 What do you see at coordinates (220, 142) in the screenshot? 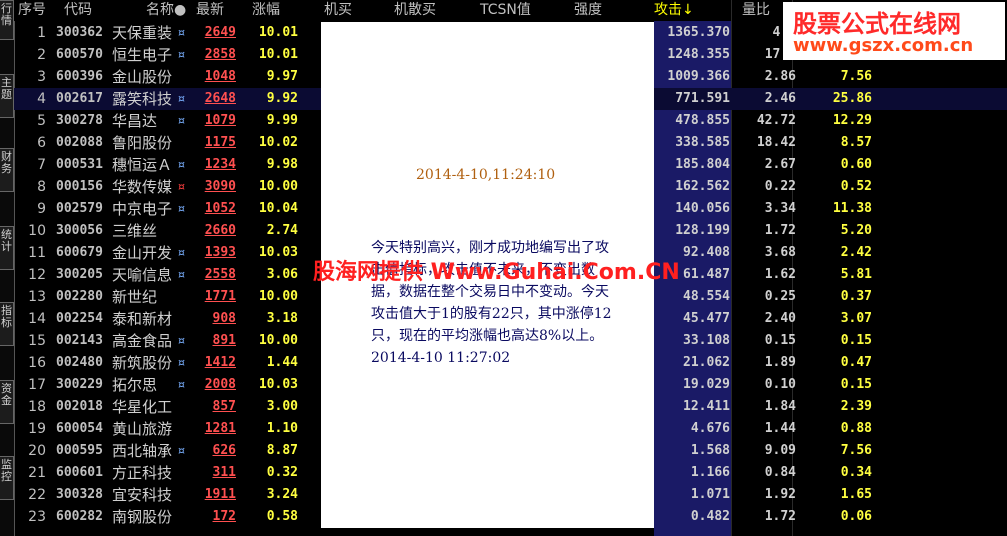
I see `row-price: 1175` at bounding box center [220, 142].